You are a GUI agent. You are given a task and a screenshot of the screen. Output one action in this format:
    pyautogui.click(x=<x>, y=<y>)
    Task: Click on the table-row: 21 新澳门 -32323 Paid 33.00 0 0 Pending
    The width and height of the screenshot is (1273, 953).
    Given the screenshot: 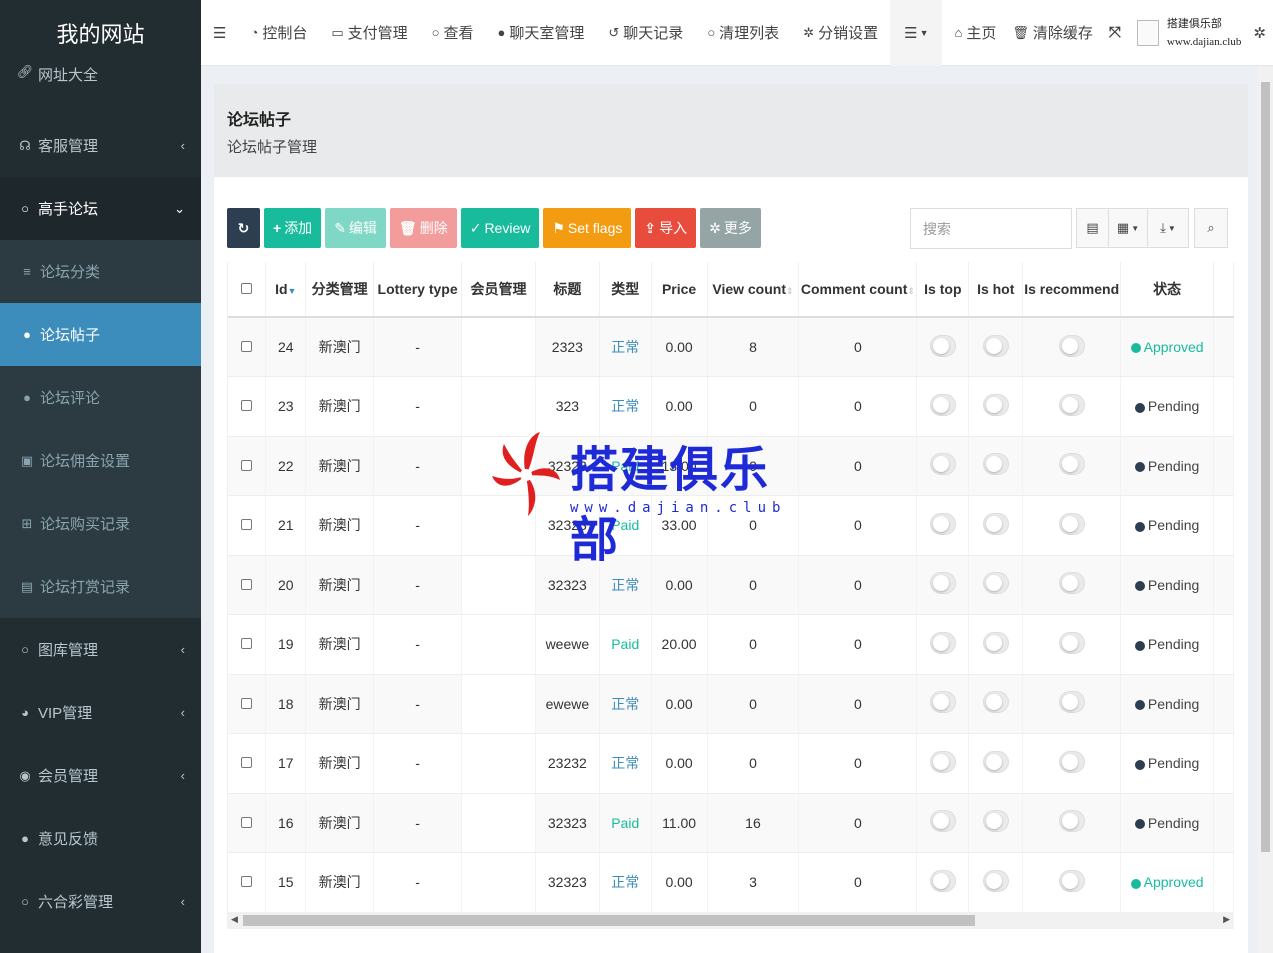 What is the action you would take?
    pyautogui.click(x=731, y=525)
    